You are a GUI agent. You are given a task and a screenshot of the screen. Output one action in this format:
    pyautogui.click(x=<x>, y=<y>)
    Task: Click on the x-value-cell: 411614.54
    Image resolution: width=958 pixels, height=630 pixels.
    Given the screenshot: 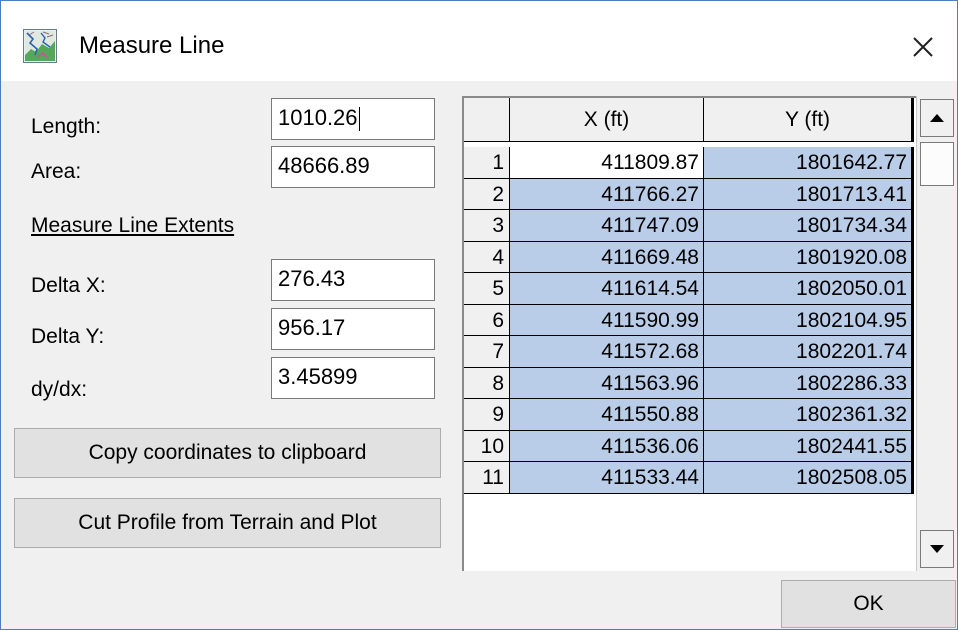 What is the action you would take?
    pyautogui.click(x=607, y=289)
    